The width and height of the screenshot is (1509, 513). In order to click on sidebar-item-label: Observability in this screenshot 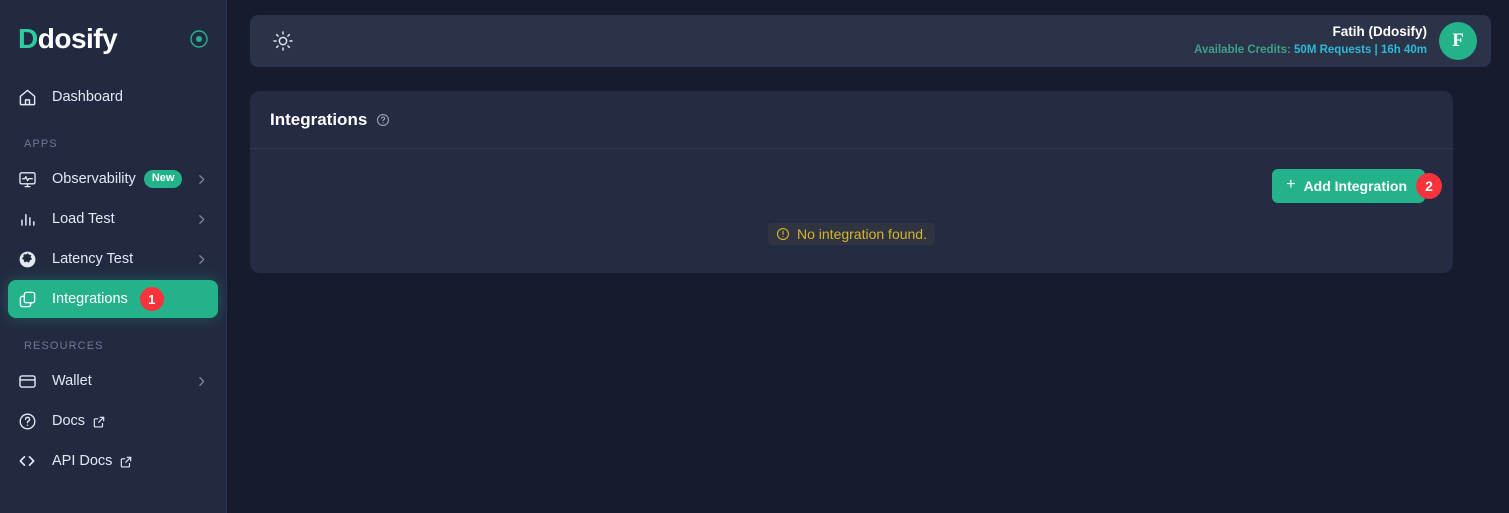, I will do `click(94, 179)`.